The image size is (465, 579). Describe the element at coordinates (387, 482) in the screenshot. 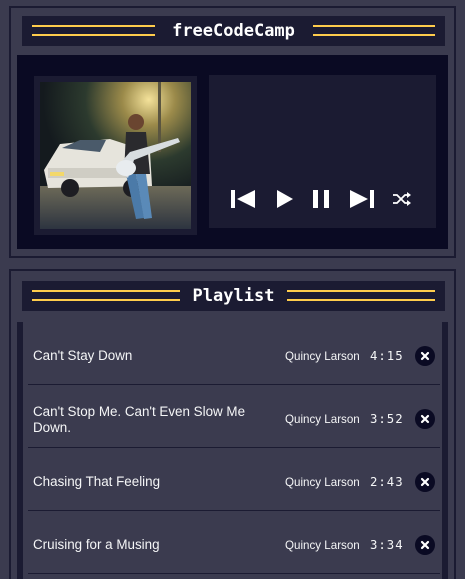

I see `song-duration: 2:43` at that location.